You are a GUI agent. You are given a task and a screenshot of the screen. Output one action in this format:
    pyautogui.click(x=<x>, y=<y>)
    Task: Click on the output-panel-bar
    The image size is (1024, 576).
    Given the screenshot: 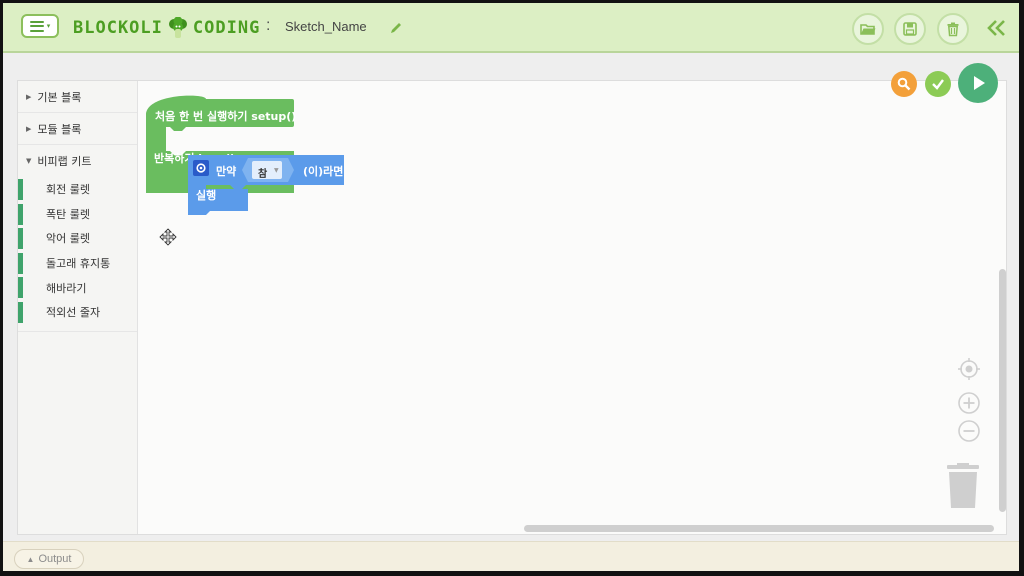 What is the action you would take?
    pyautogui.click(x=511, y=556)
    